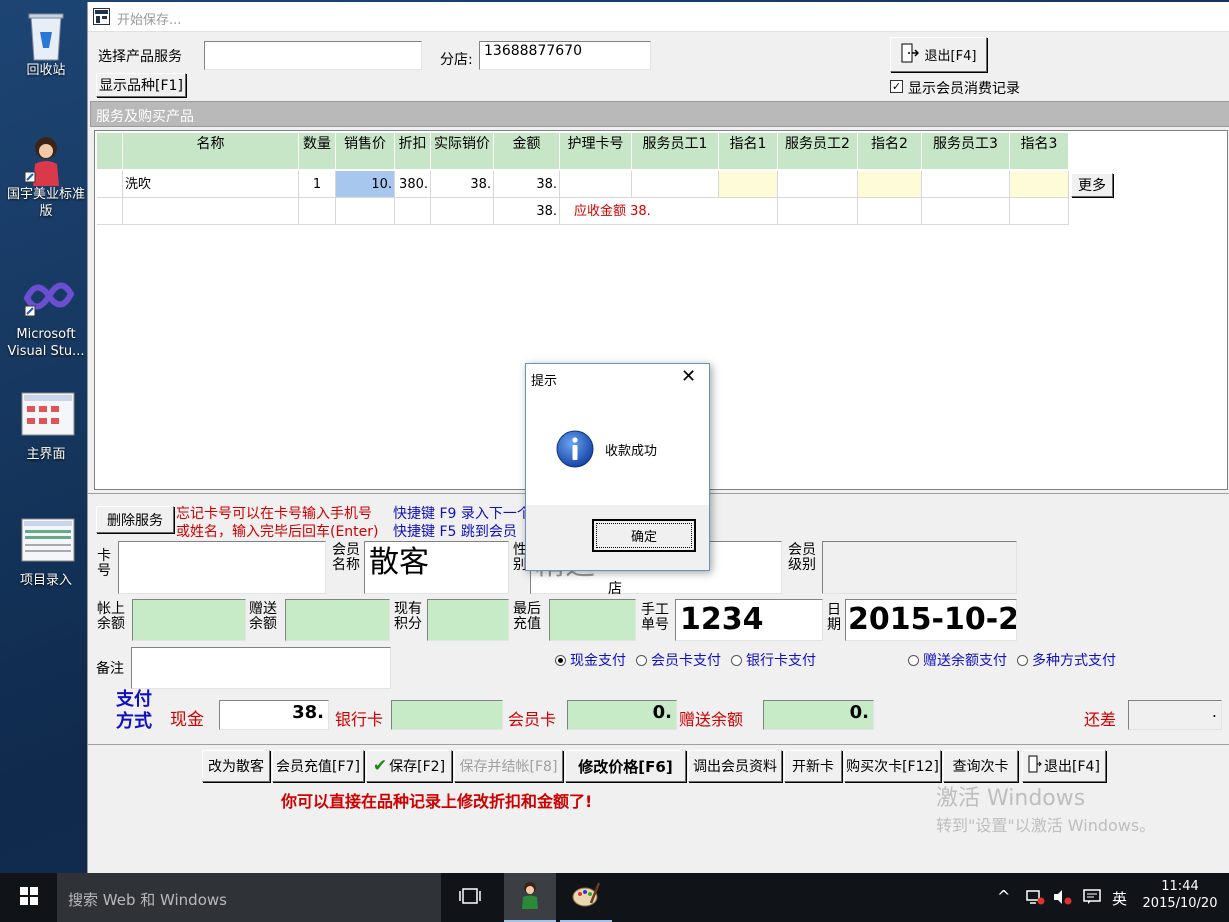  Describe the element at coordinates (560, 660) in the screenshot. I see `radio-selected-icon` at that location.